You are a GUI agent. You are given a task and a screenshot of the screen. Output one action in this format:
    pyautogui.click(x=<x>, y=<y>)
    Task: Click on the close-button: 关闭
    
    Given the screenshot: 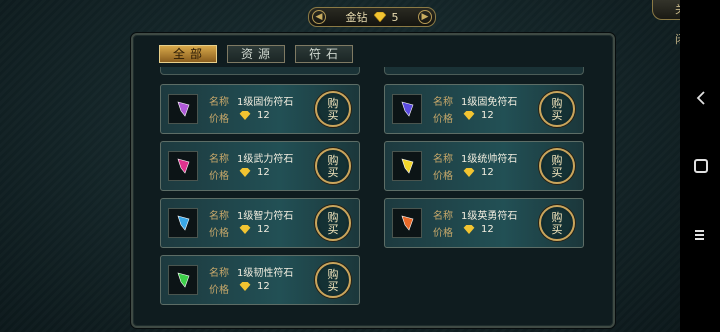 What is the action you would take?
    pyautogui.click(x=666, y=23)
    